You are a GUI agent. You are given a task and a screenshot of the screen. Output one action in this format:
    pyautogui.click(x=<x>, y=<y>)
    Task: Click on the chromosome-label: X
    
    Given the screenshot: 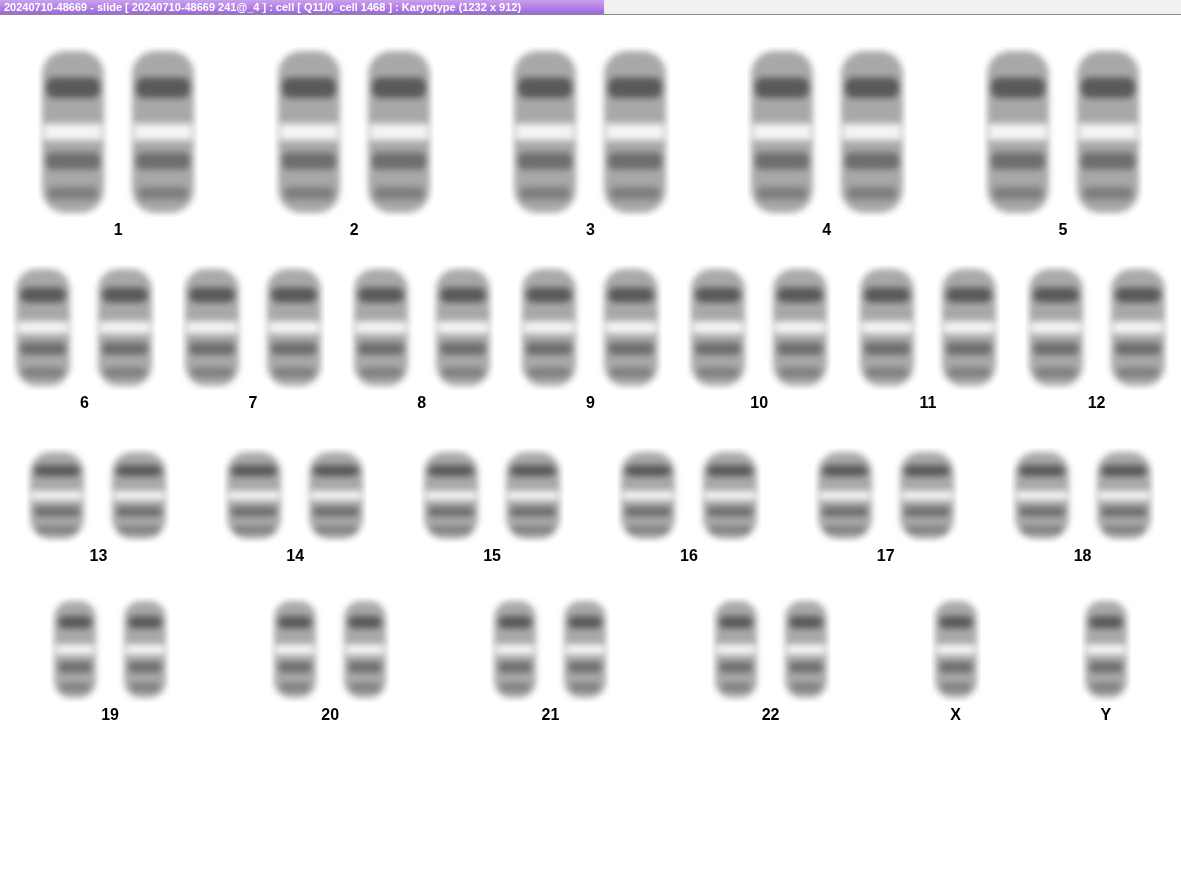 What is the action you would take?
    pyautogui.click(x=956, y=715)
    